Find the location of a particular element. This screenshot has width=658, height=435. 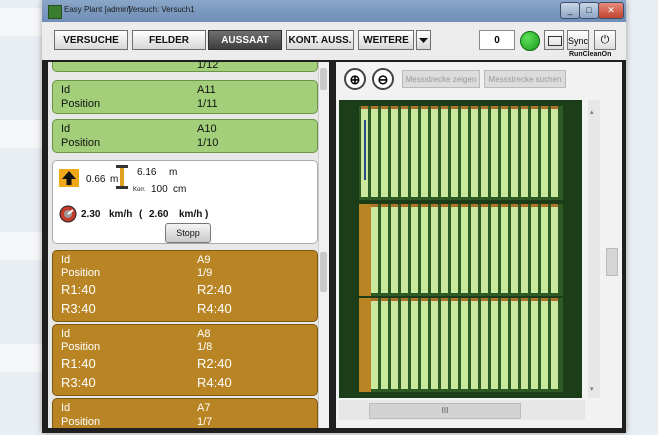

tab-versuche: VERSUCHE is located at coordinates (91, 40).